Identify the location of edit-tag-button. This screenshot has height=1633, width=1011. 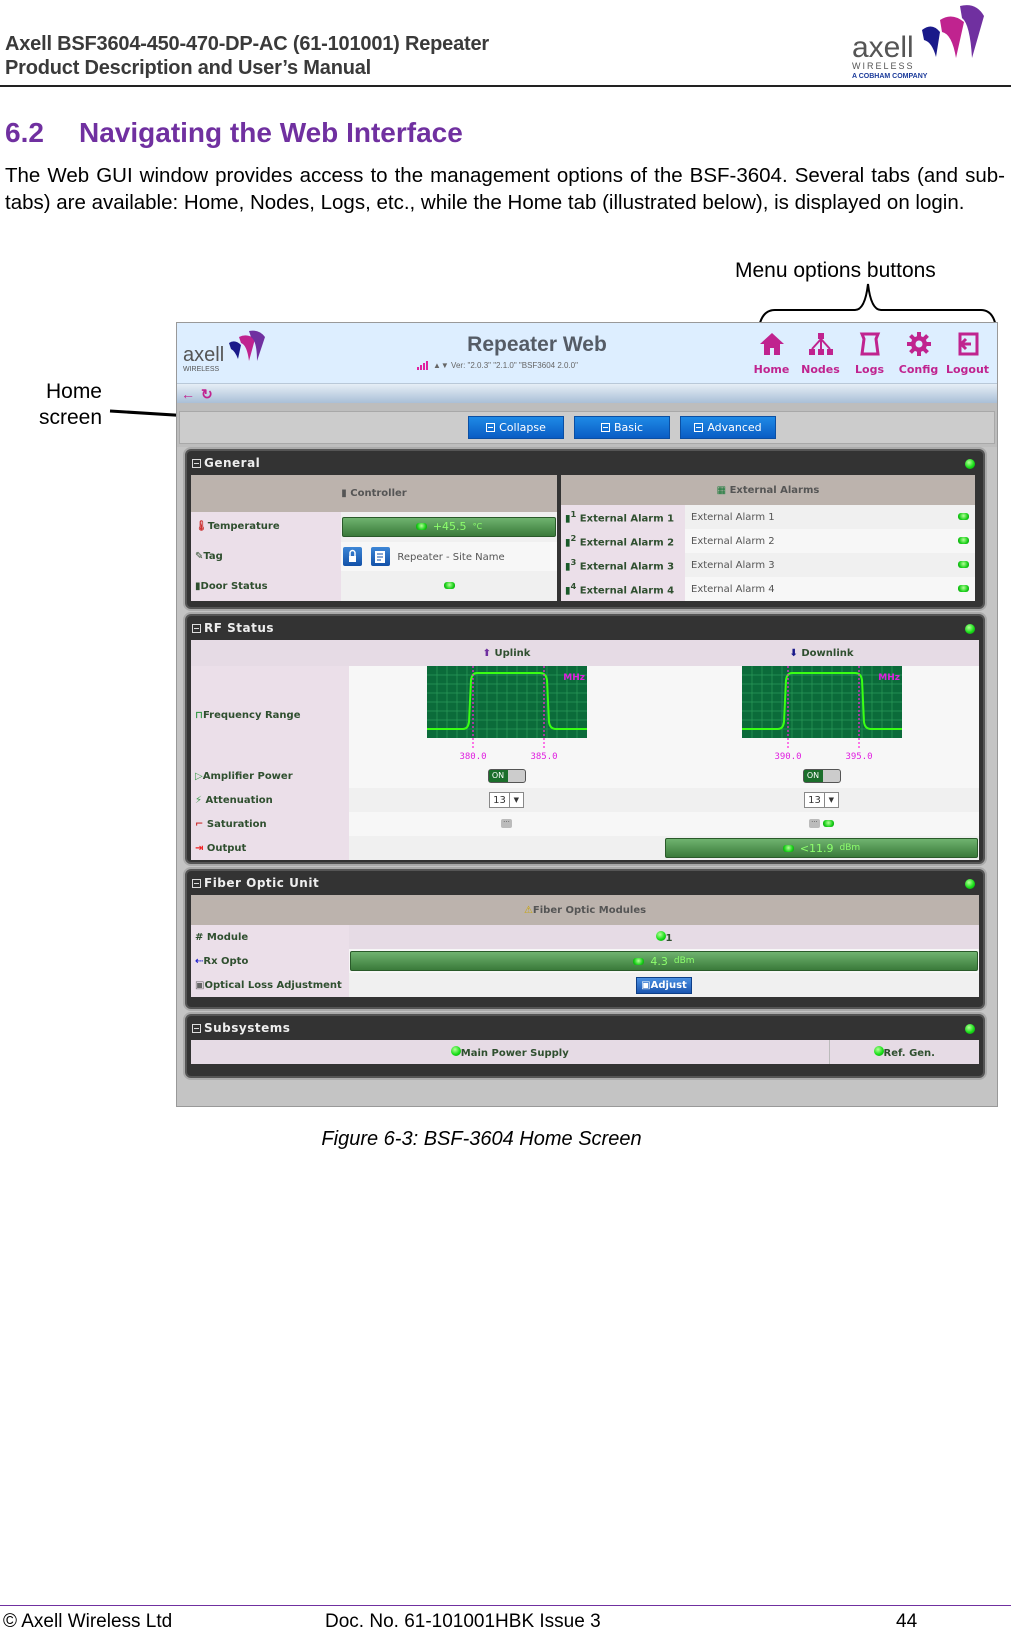
(381, 556).